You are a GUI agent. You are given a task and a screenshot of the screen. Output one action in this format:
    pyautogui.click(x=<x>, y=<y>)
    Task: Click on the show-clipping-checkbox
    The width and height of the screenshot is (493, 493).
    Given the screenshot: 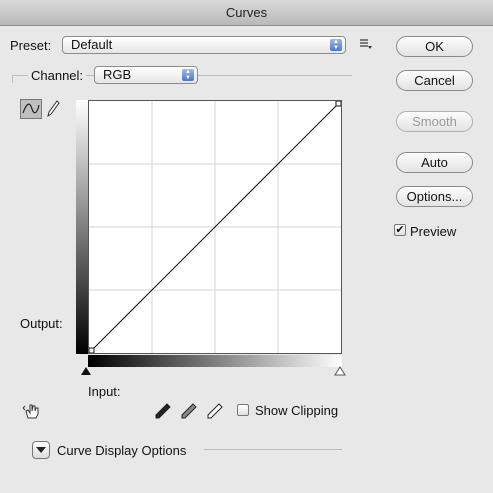 What is the action you would take?
    pyautogui.click(x=243, y=410)
    